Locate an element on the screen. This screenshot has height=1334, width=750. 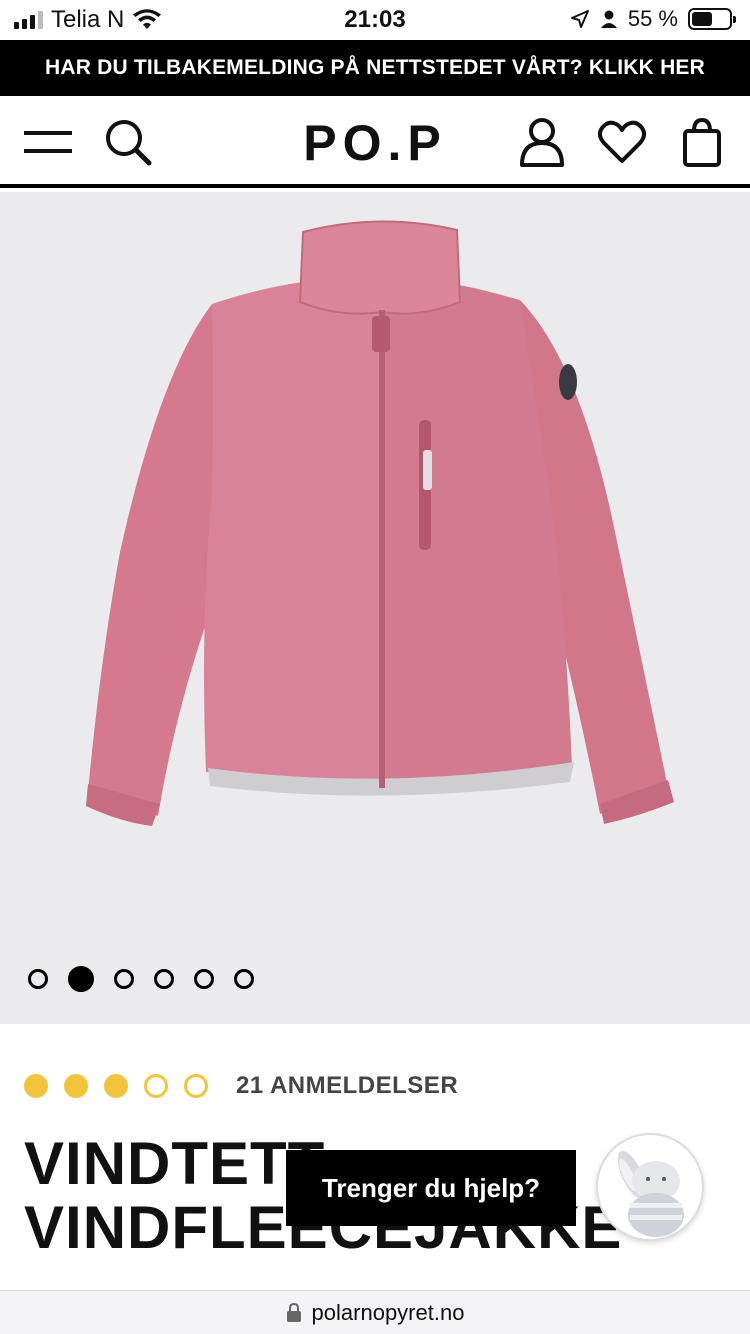
product-rating: 21 ANMELDELSER is located at coordinates (241, 1086).